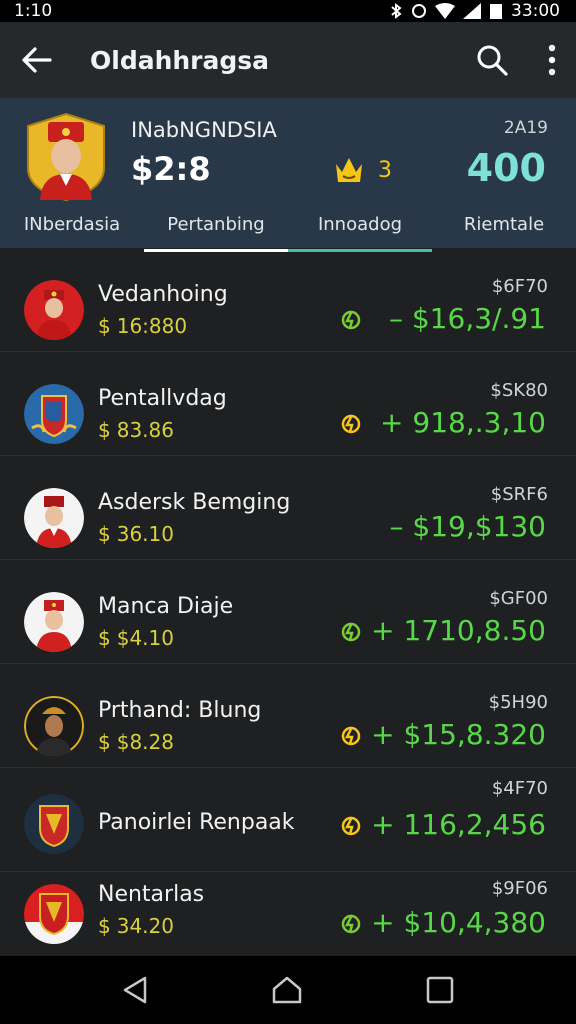  Describe the element at coordinates (66, 157) in the screenshot. I see `profile-avatar` at that location.